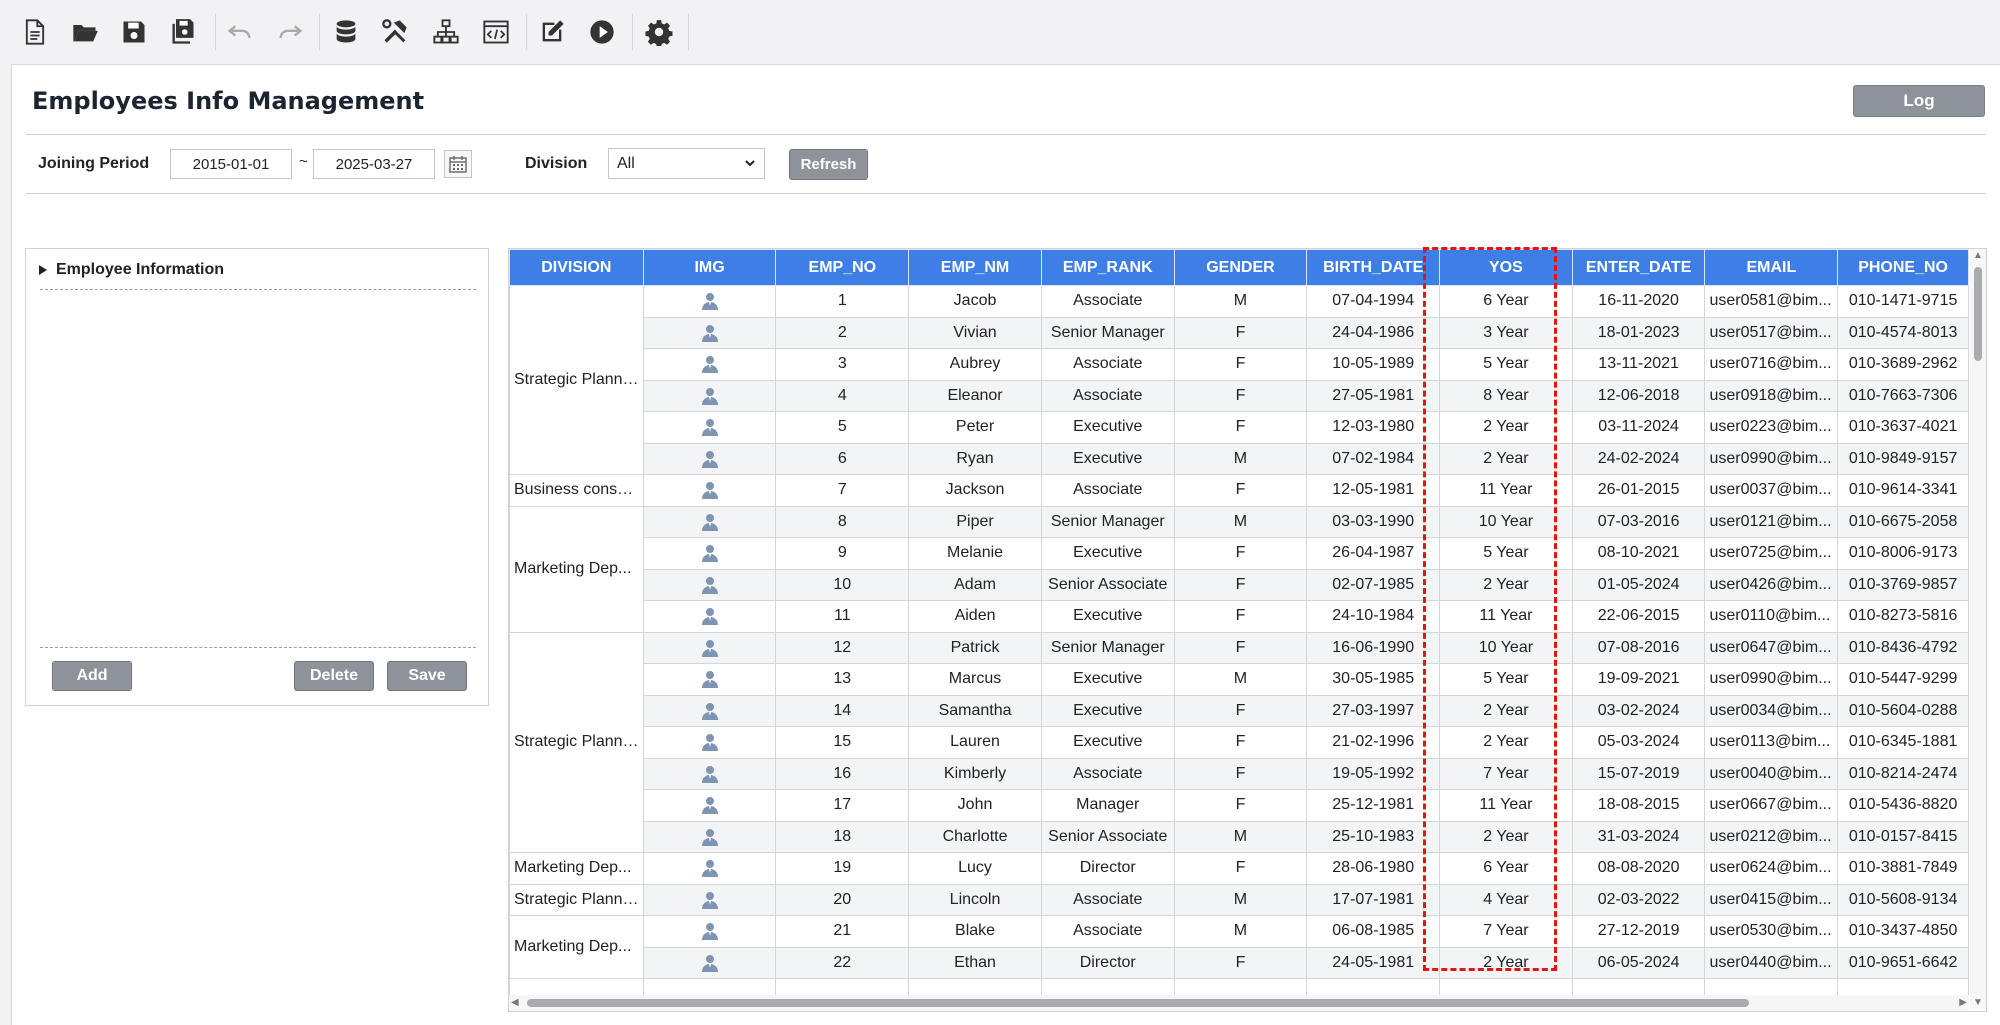 Image resolution: width=2000 pixels, height=1025 pixels. I want to click on emp-no-cell: 19, so click(842, 868).